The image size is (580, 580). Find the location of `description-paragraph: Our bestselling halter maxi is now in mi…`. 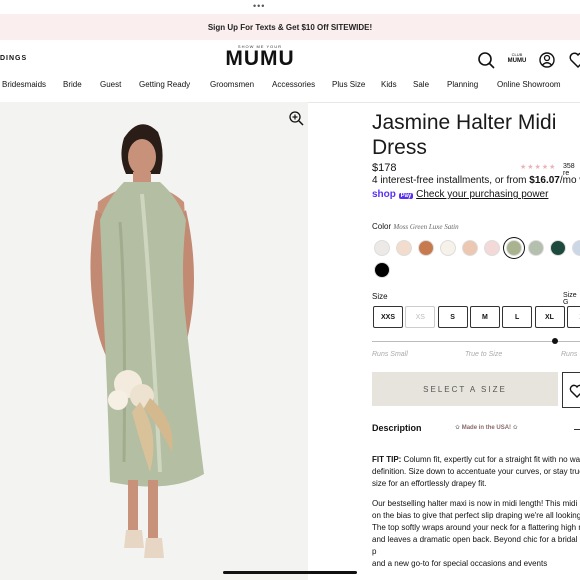

description-paragraph: Our bestselling halter maxi is now in mi… is located at coordinates (476, 534).